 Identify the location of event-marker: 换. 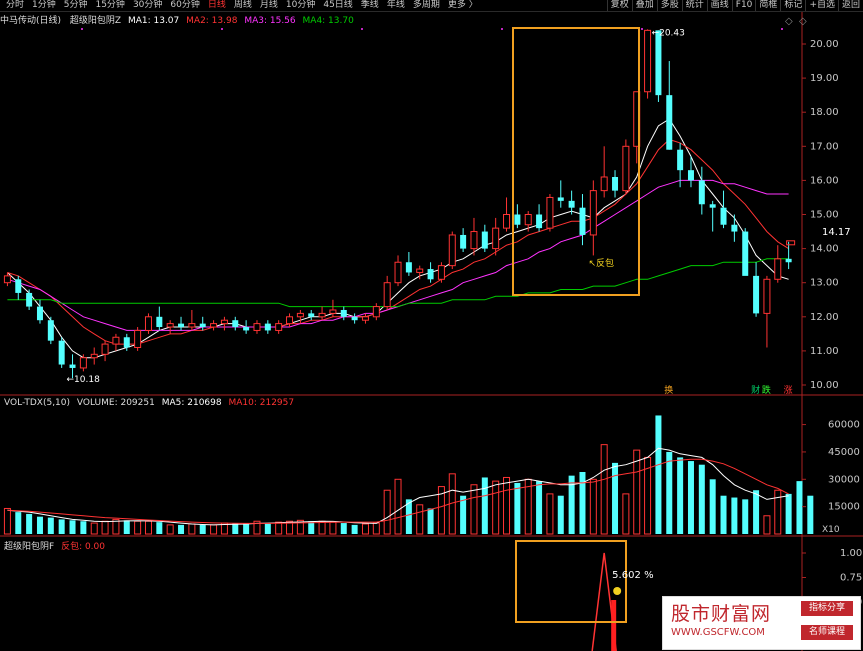
(668, 390).